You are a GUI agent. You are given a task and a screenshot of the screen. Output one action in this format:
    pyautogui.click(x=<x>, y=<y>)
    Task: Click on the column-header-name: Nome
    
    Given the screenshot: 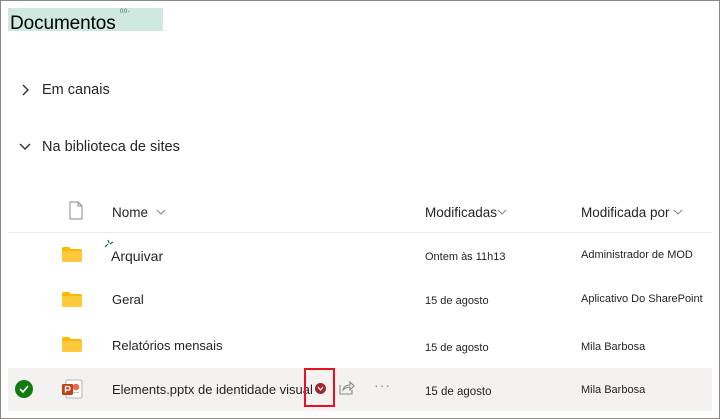 What is the action you would take?
    pyautogui.click(x=139, y=212)
    